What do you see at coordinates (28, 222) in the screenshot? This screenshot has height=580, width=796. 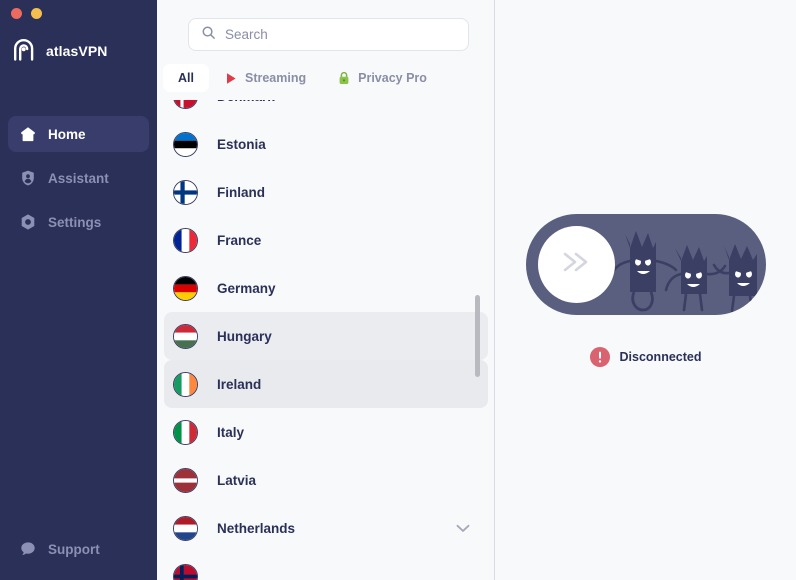 I see `gear-icon` at bounding box center [28, 222].